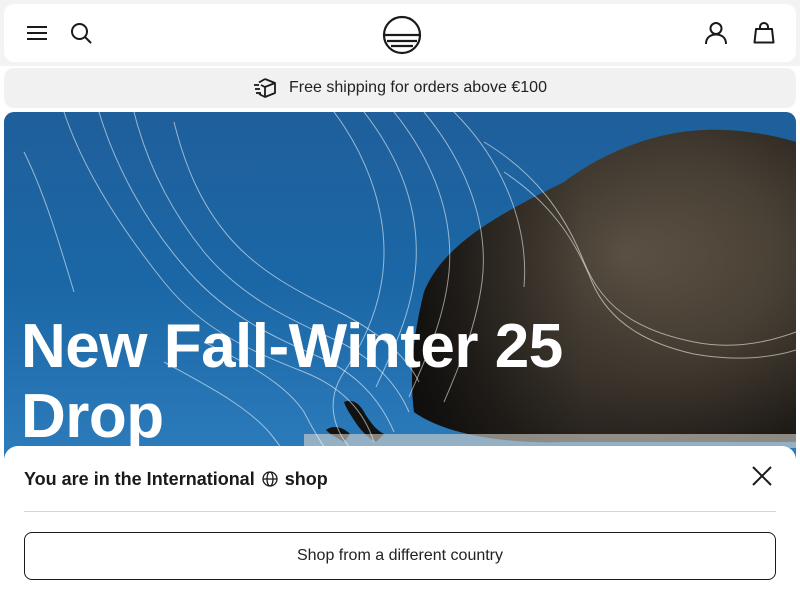 The image size is (800, 600). What do you see at coordinates (270, 479) in the screenshot?
I see `globe-icon` at bounding box center [270, 479].